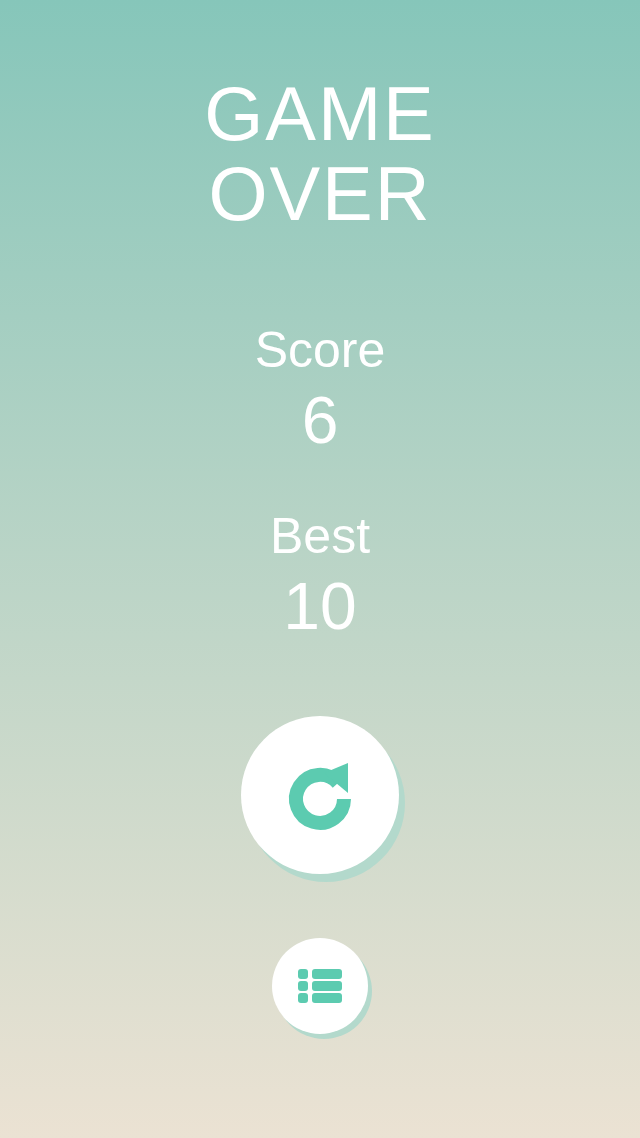  Describe the element at coordinates (320, 154) in the screenshot. I see `game-over-title: GAME OVER` at that location.